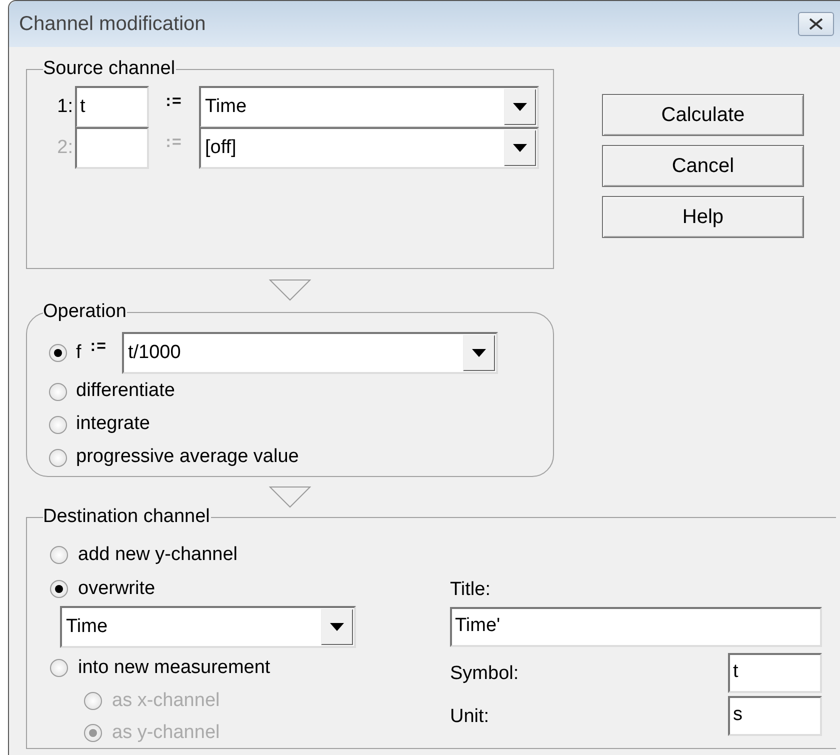 This screenshot has height=755, width=840. I want to click on option-label: differentiate, so click(125, 391).